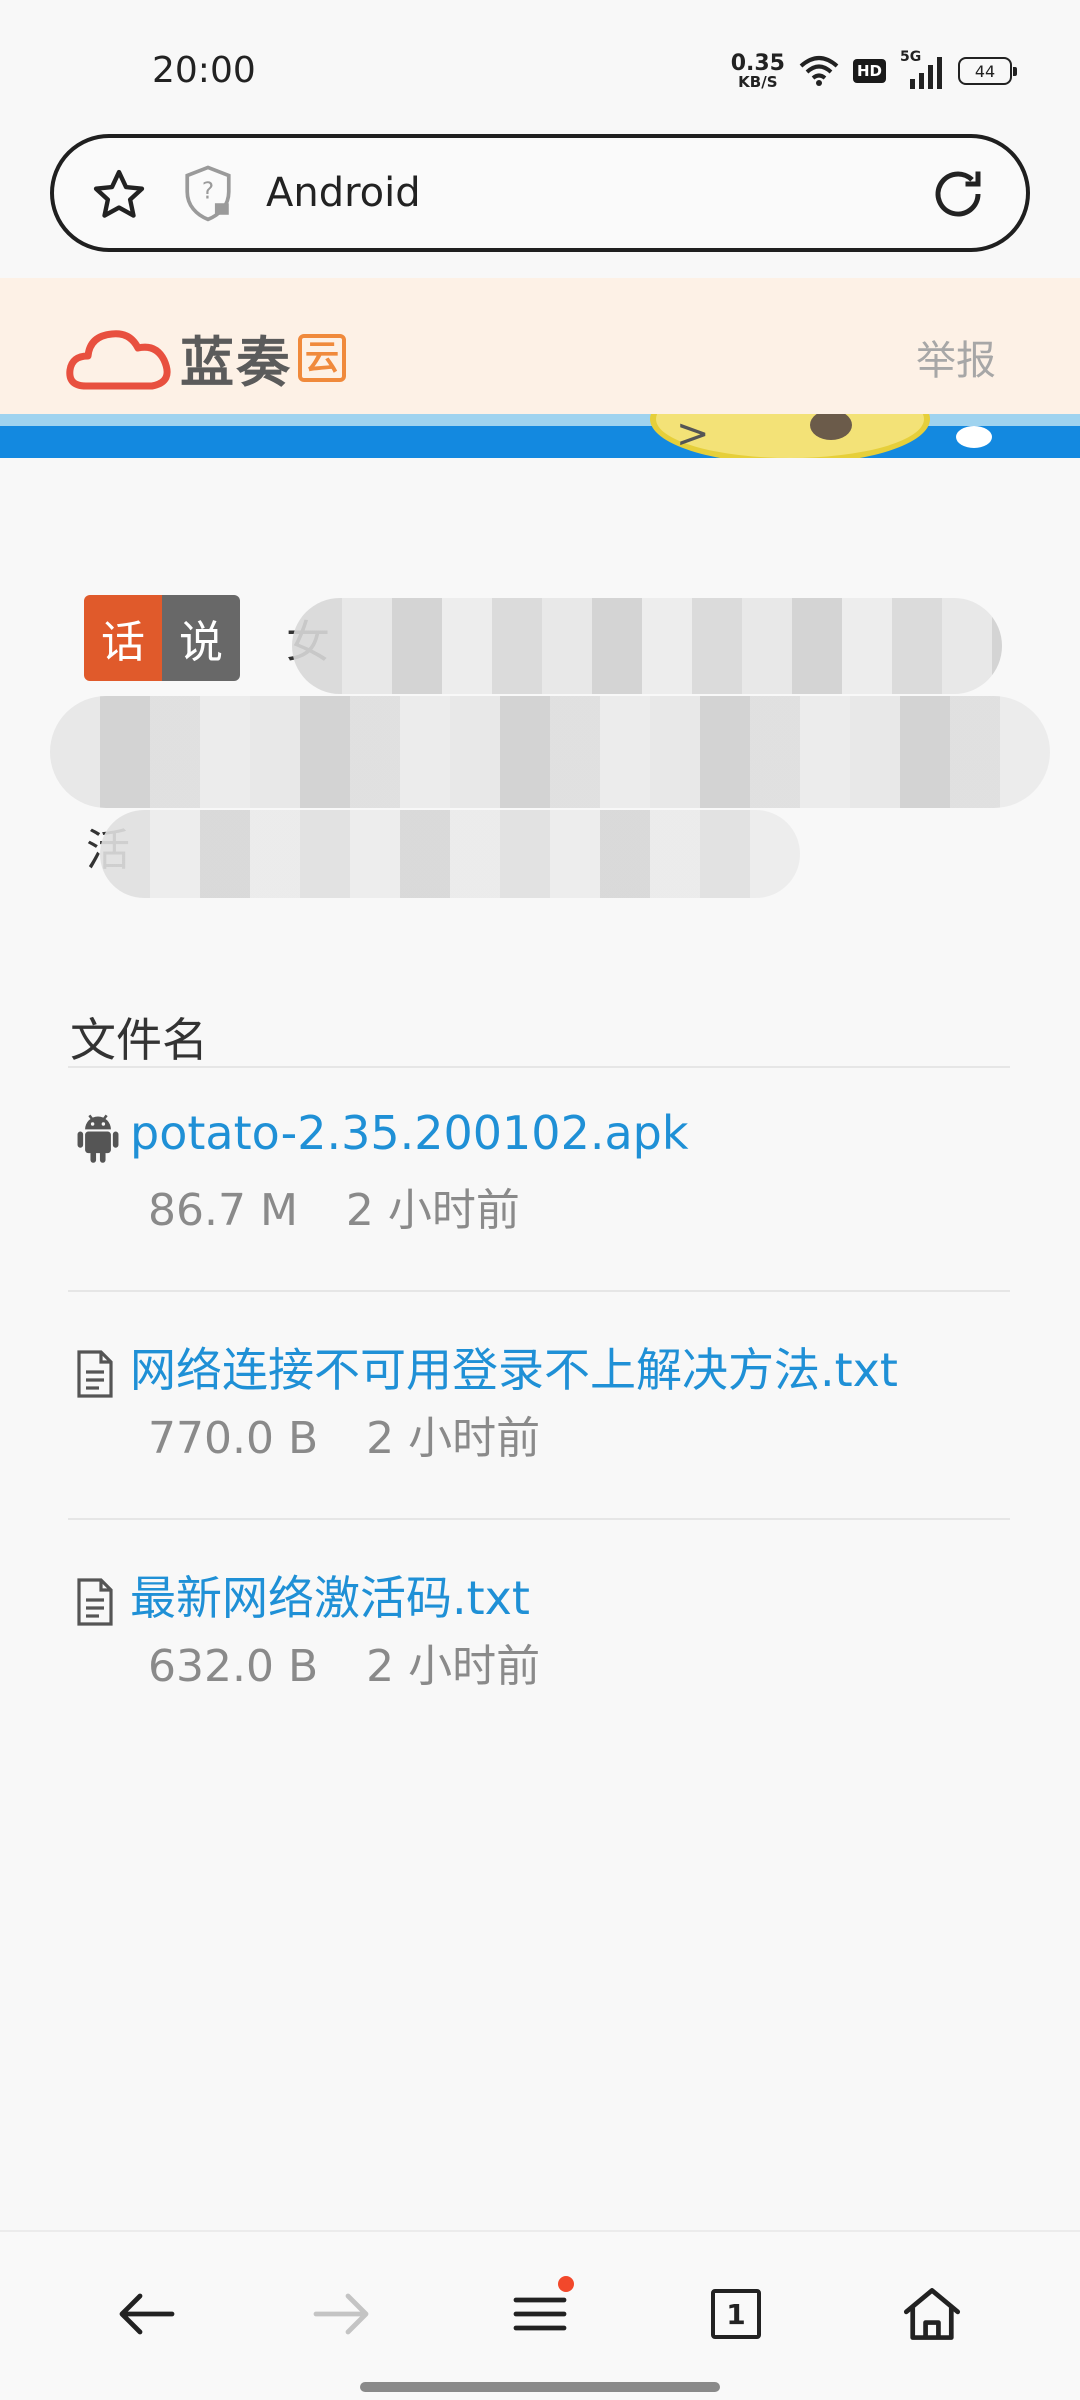 This screenshot has height=2400, width=1080. What do you see at coordinates (974, 437) in the screenshot?
I see `banner-dot` at bounding box center [974, 437].